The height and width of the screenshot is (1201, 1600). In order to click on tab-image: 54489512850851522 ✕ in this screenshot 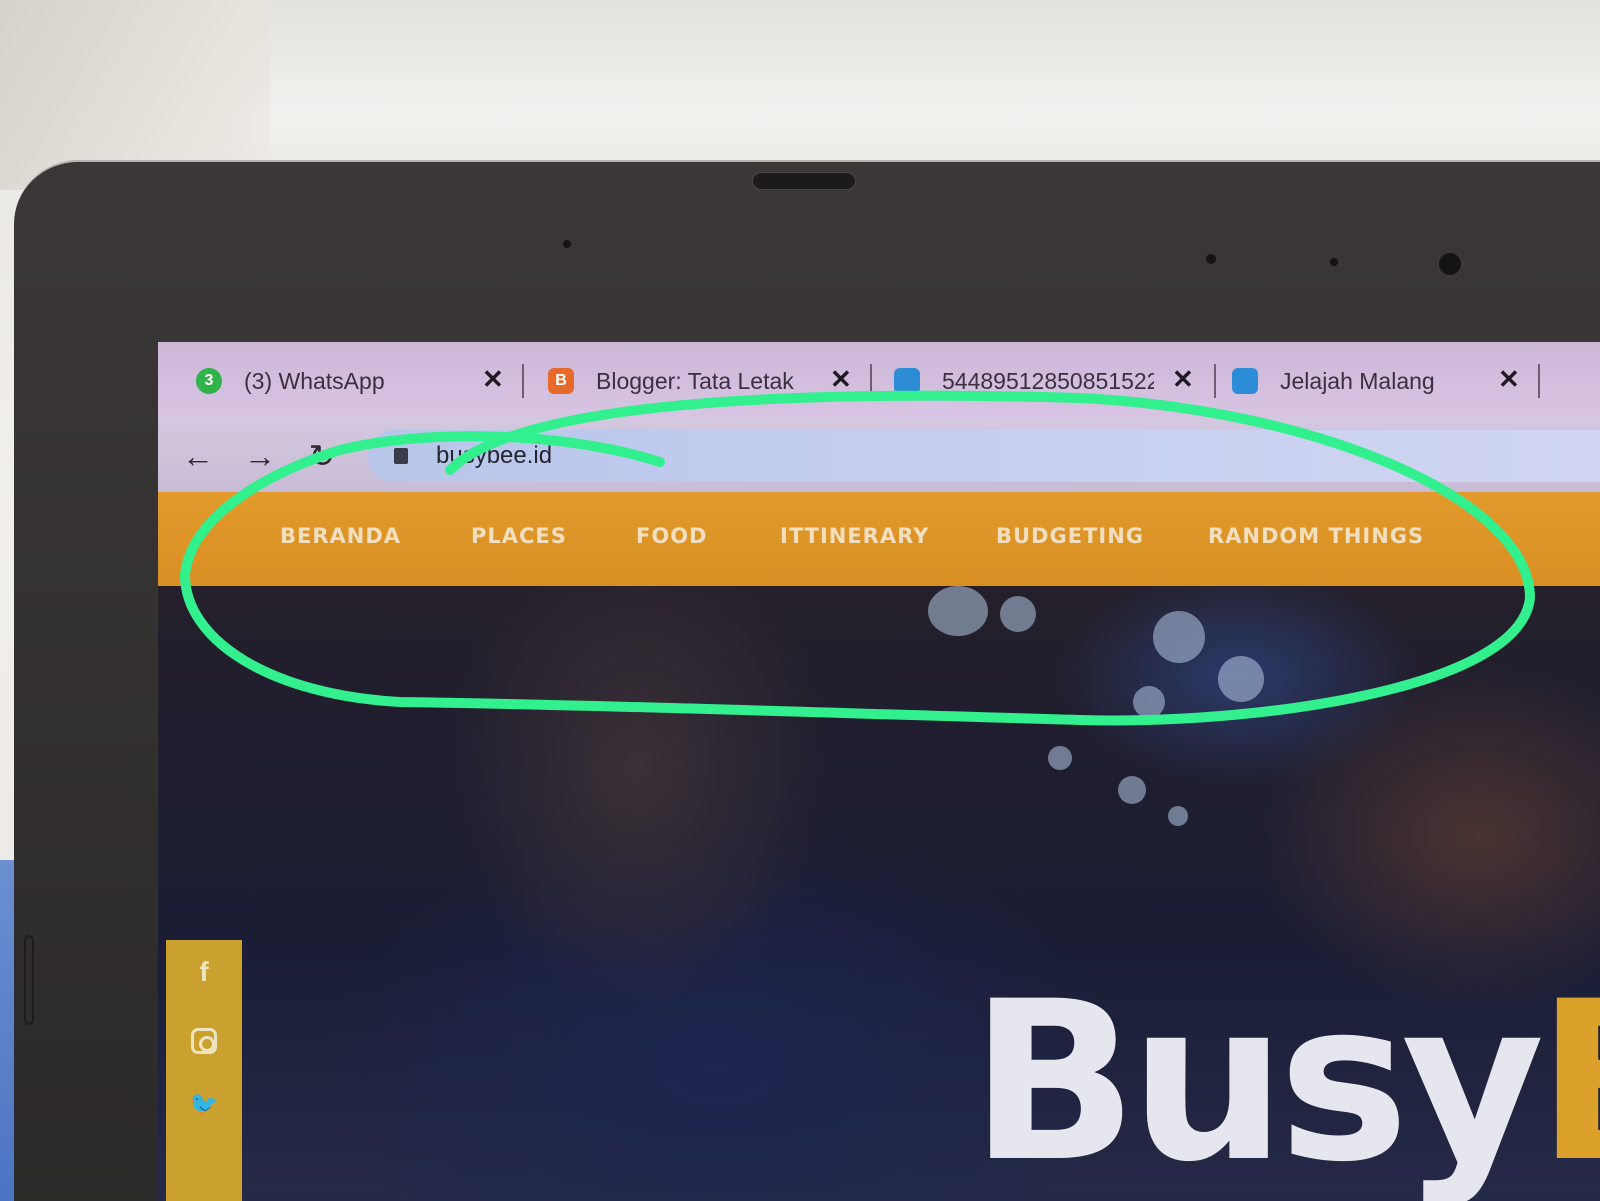, I will do `click(1049, 381)`.